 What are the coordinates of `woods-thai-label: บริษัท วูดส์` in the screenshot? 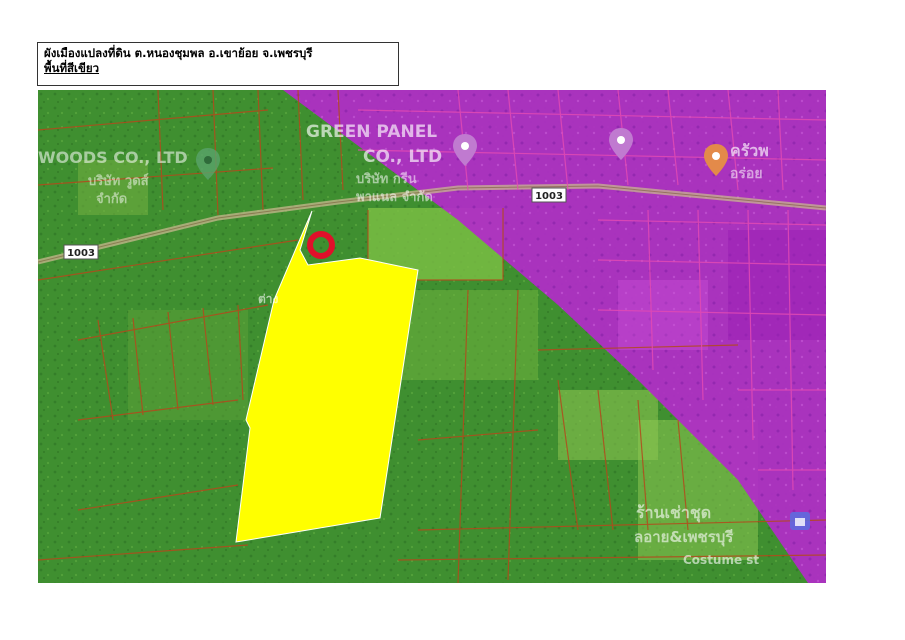 It's located at (118, 181).